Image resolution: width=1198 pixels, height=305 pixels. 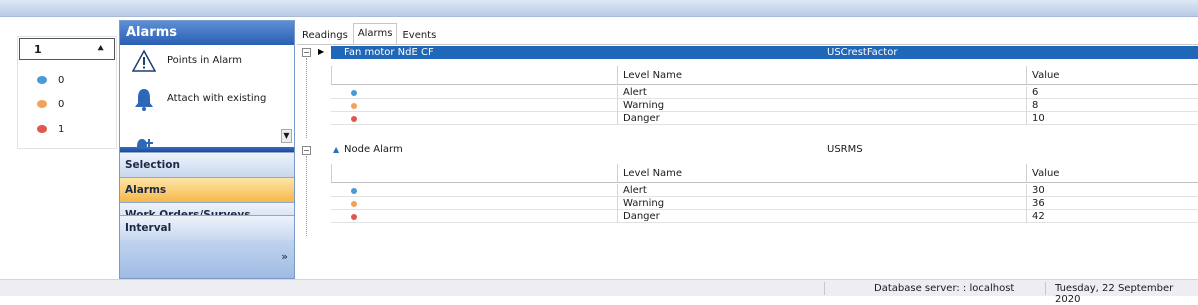 What do you see at coordinates (207, 256) in the screenshot?
I see `nav-footer: »` at bounding box center [207, 256].